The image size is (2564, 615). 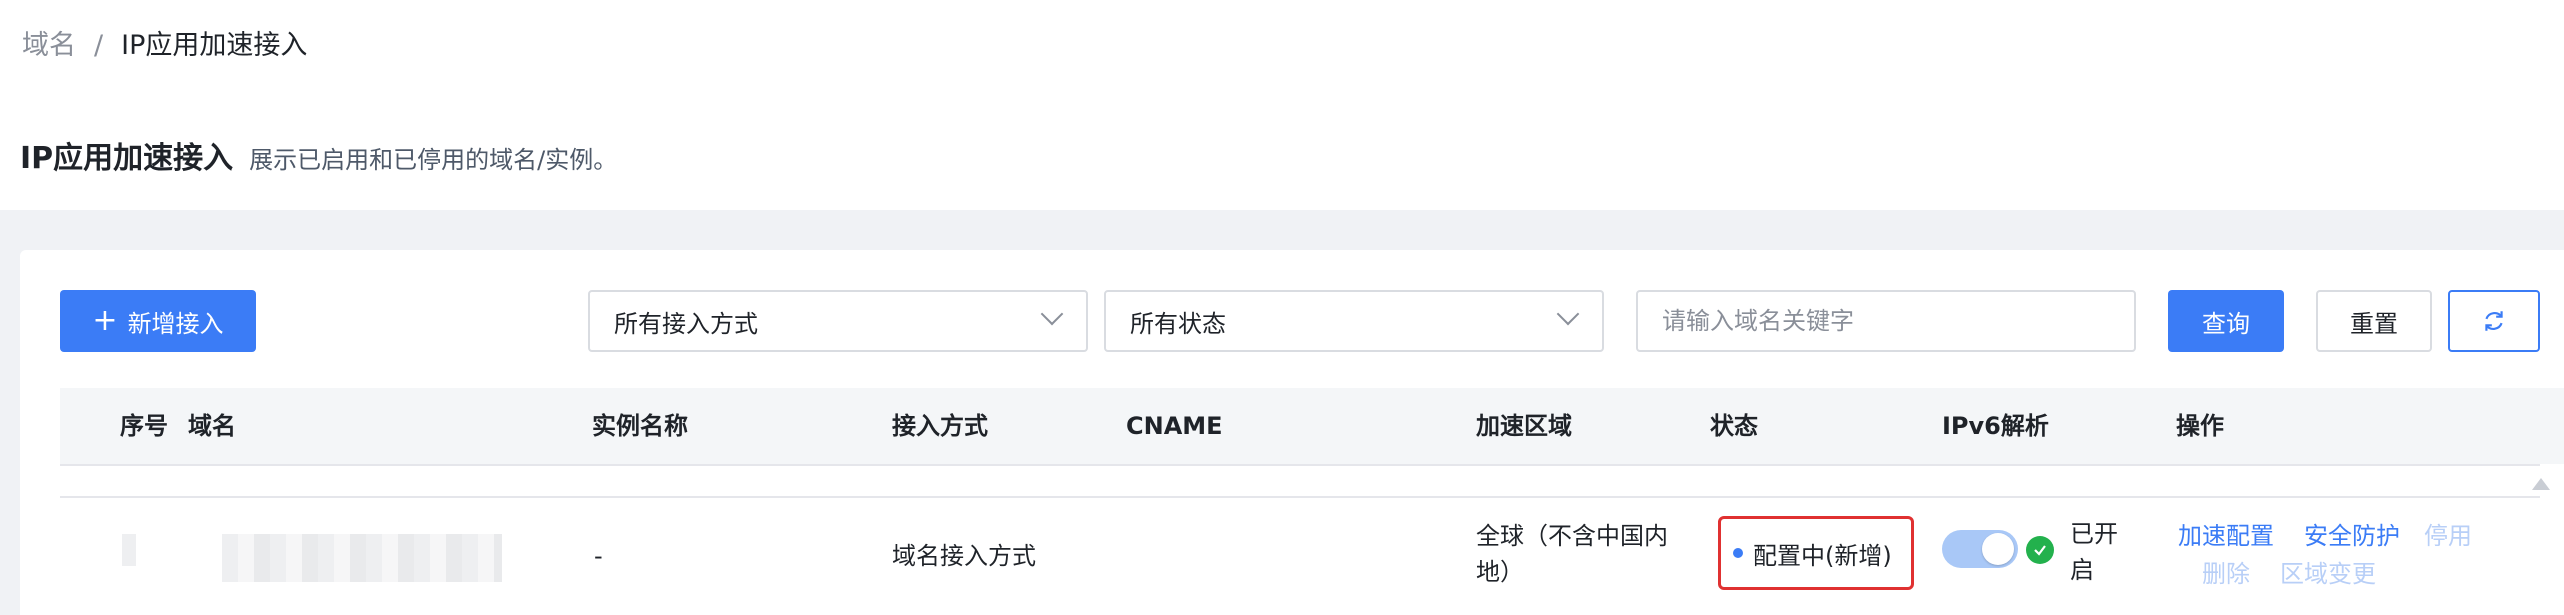 What do you see at coordinates (1738, 553) in the screenshot?
I see `status-dot-icon` at bounding box center [1738, 553].